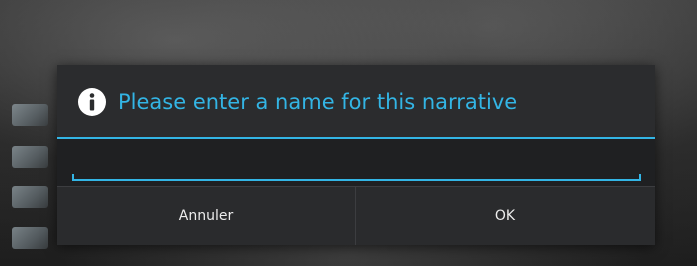  Describe the element at coordinates (318, 102) in the screenshot. I see `dialog-title: Please enter a name for this narrative` at that location.